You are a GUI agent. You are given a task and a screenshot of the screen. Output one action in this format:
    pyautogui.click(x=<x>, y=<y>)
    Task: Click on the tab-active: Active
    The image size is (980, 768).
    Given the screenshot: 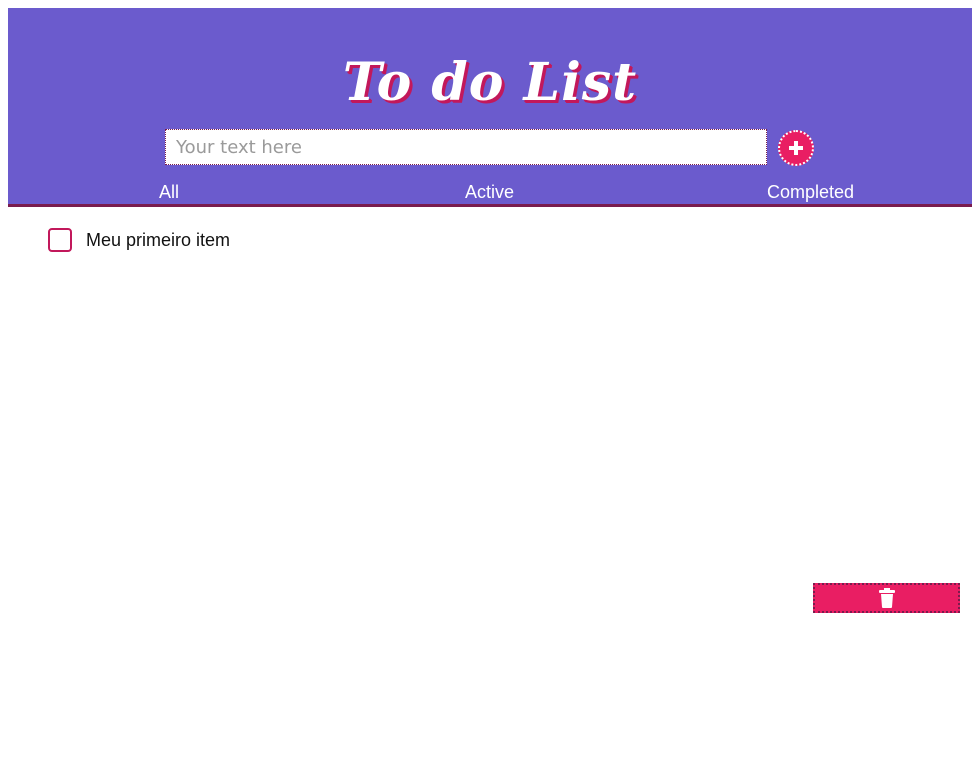 What is the action you would take?
    pyautogui.click(x=489, y=192)
    